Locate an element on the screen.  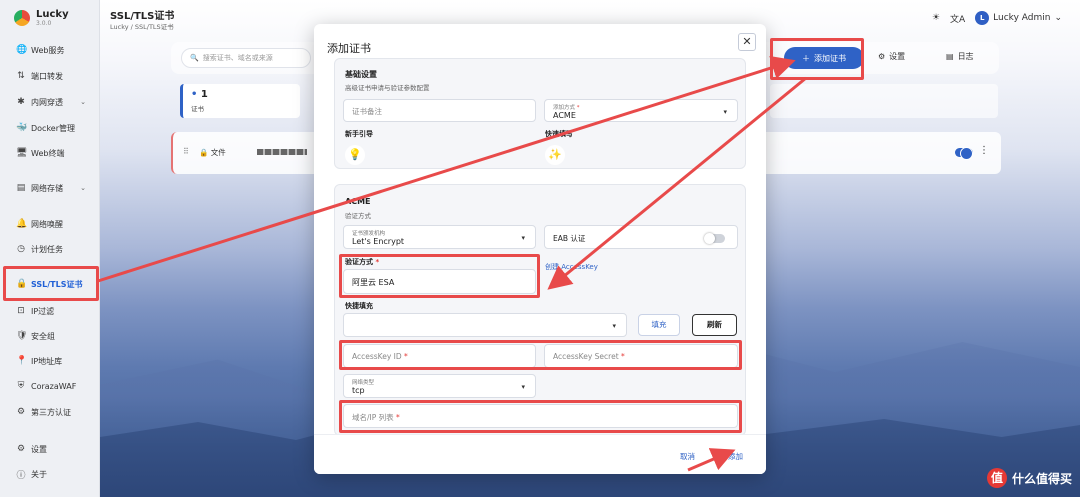
theme-sun-icon: ☀ is located at coordinates (936, 18).